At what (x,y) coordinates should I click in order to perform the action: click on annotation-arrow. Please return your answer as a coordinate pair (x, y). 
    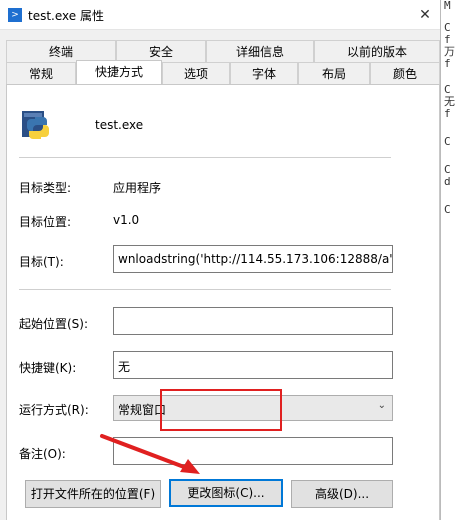
    Looking at the image, I should click on (150, 454).